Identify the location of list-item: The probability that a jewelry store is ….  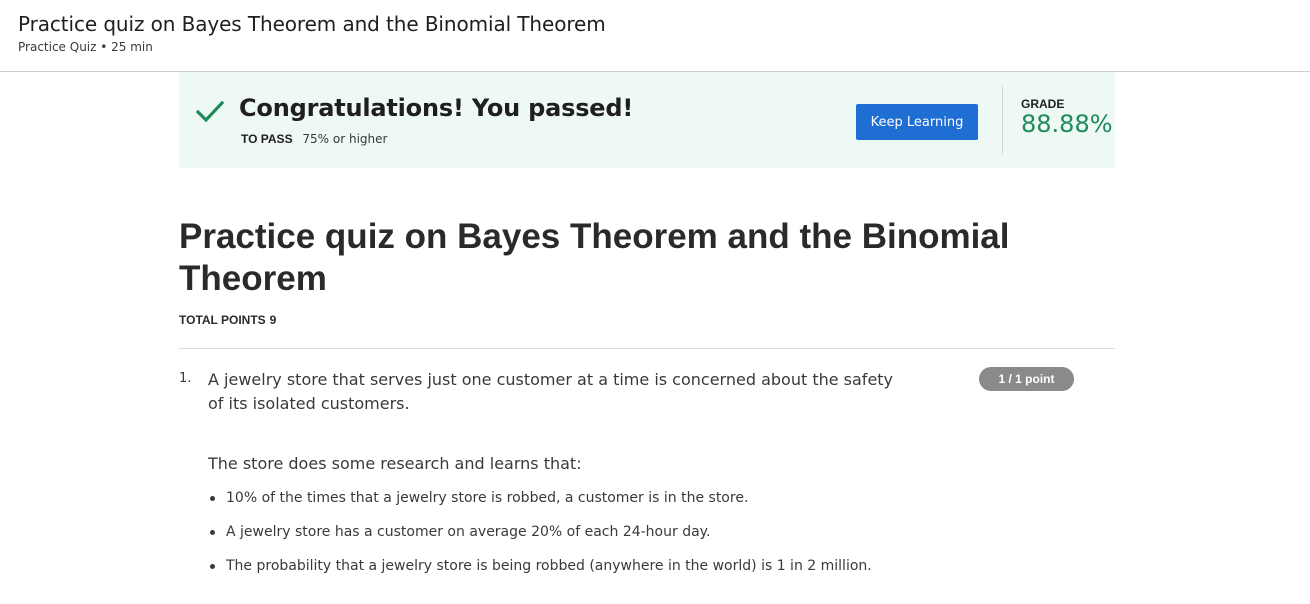
(540, 573).